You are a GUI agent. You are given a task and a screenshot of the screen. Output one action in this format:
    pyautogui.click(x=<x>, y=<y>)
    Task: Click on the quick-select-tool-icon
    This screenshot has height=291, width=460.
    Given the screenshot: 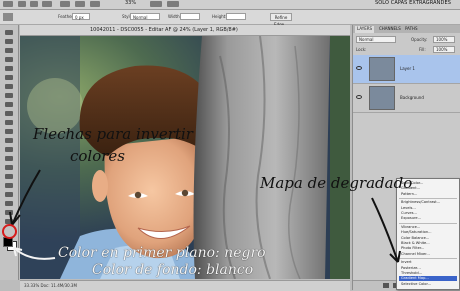 What is the action you would take?
    pyautogui.click(x=9, y=59)
    